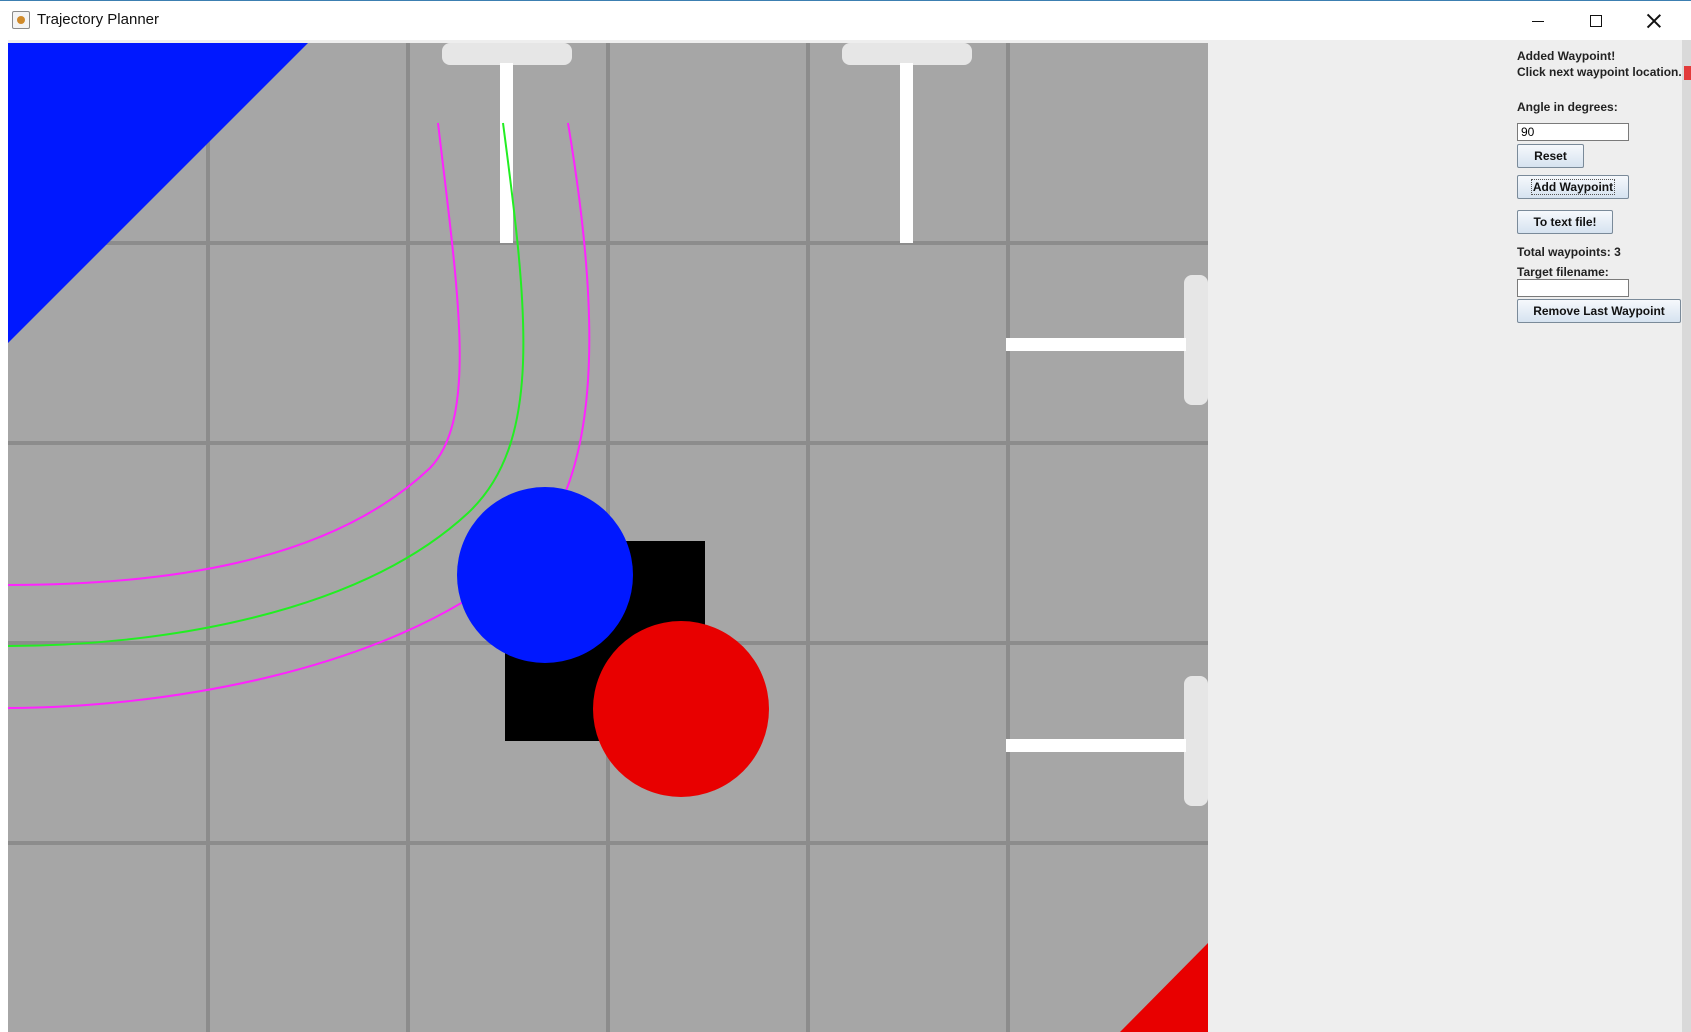 This screenshot has width=1691, height=1032. I want to click on top-dock-right, so click(907, 54).